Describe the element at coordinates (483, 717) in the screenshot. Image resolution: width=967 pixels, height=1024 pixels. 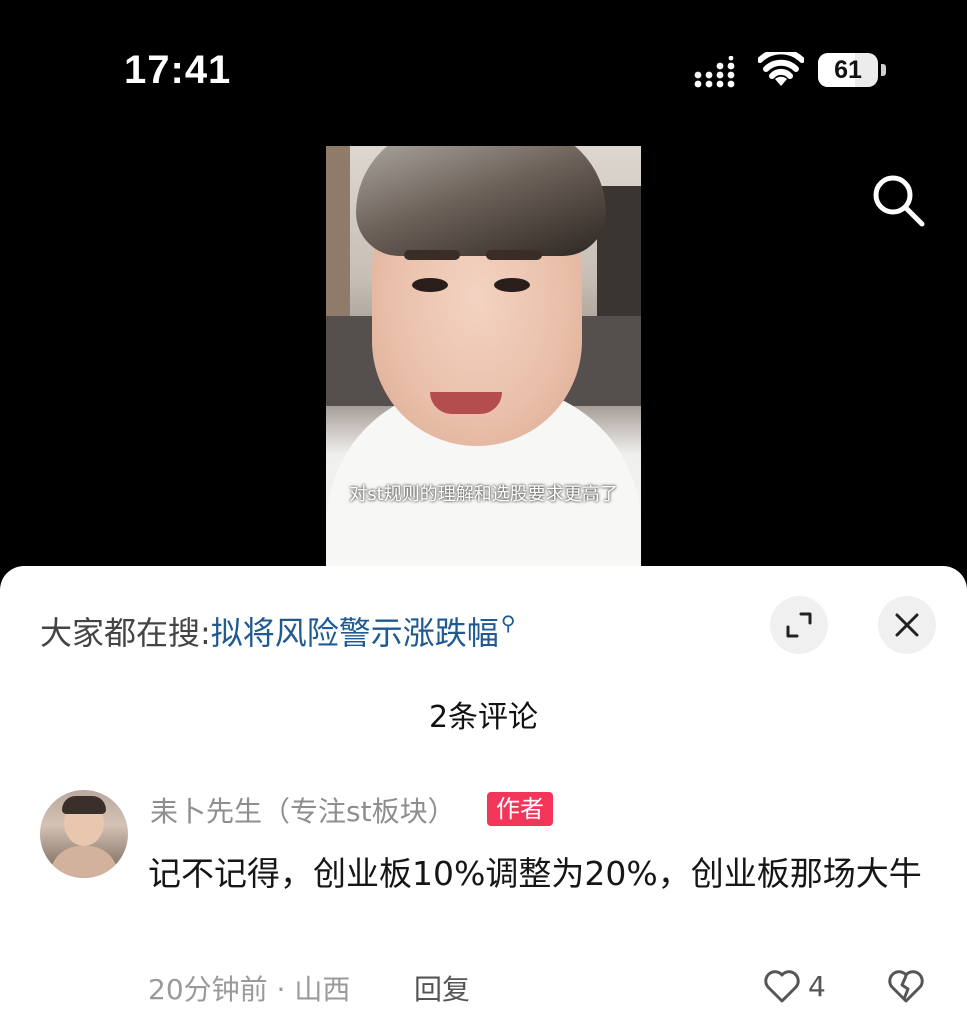
I see `comment-count: 2条评论` at that location.